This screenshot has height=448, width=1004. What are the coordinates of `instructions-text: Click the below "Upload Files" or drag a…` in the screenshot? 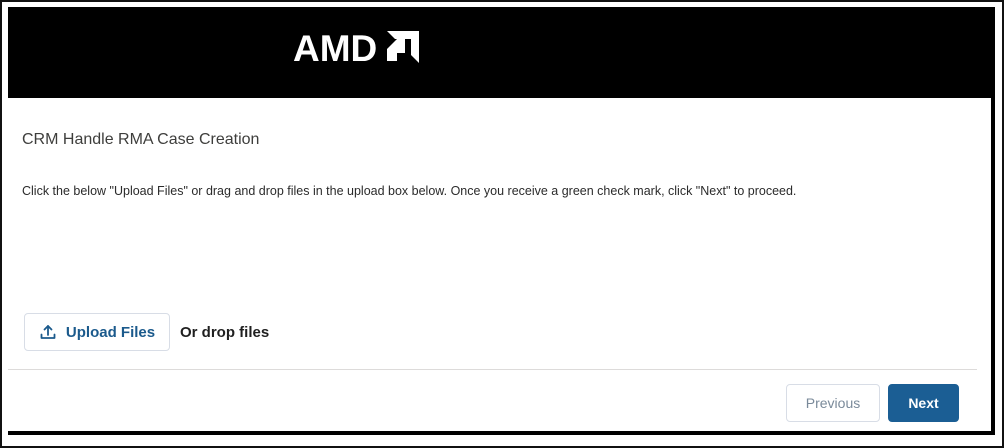 It's located at (409, 191).